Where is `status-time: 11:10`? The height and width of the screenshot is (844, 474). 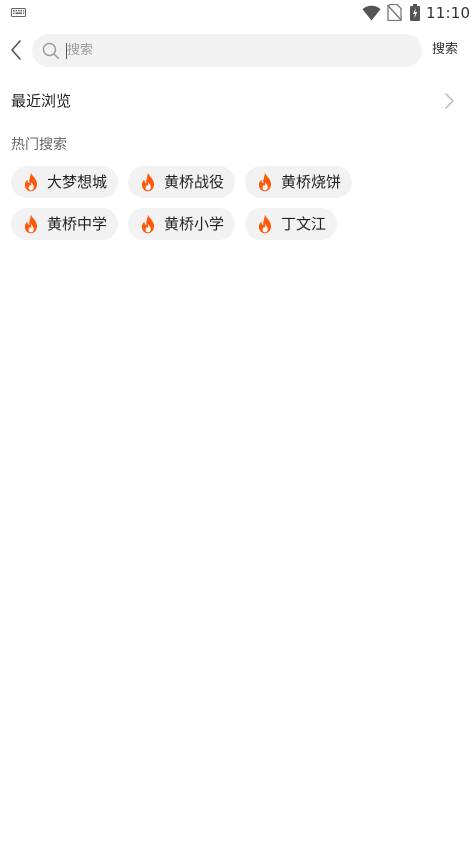
status-time: 11:10 is located at coordinates (448, 13).